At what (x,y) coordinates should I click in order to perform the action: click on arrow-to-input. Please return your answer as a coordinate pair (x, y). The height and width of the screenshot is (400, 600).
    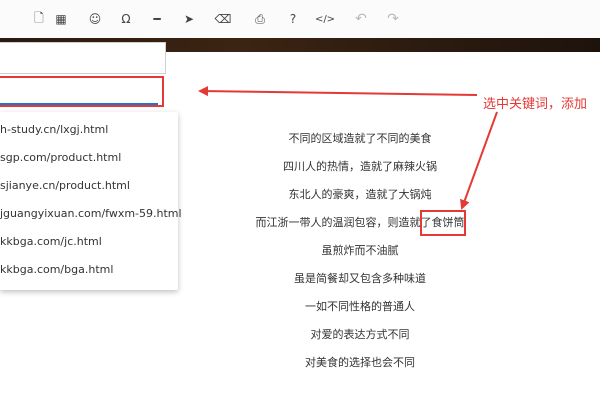
    Looking at the image, I should click on (338, 91).